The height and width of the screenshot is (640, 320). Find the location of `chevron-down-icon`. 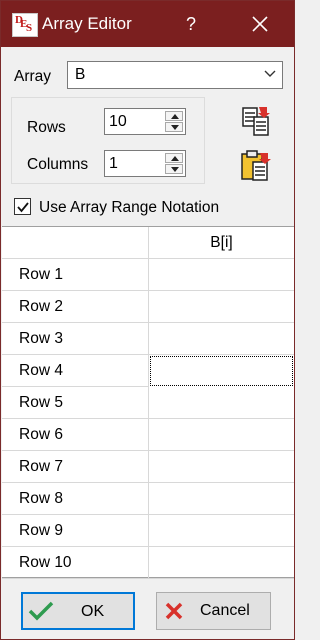

chevron-down-icon is located at coordinates (270, 73).